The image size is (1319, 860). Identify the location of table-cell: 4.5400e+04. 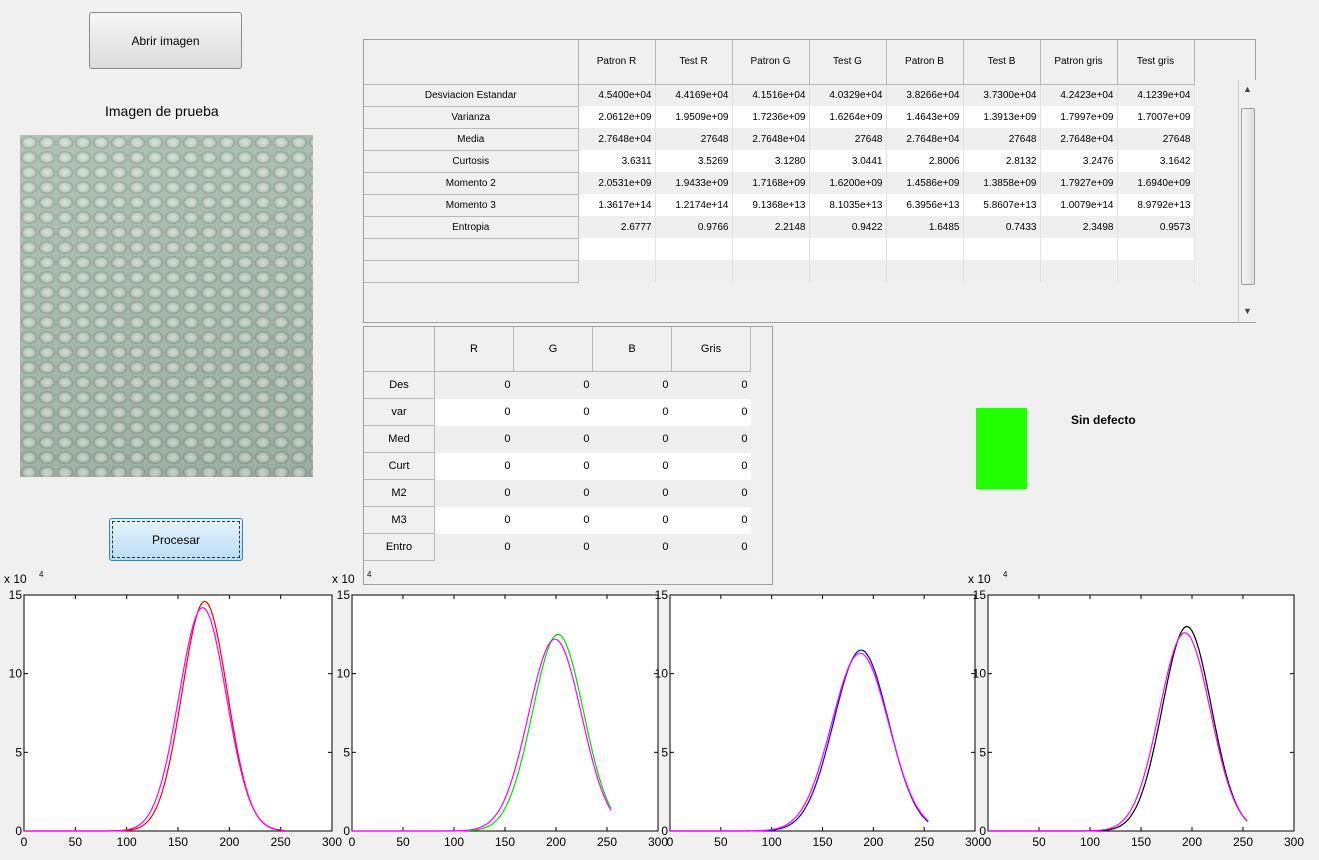
(617, 95).